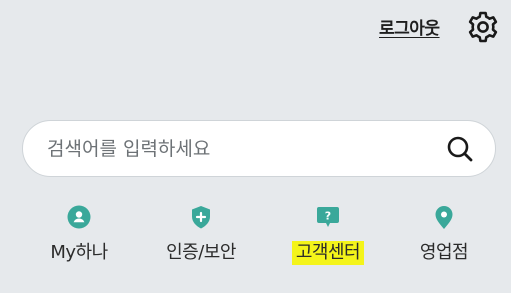 The height and width of the screenshot is (293, 511). I want to click on menu-item-label: 인증/보안, so click(201, 252).